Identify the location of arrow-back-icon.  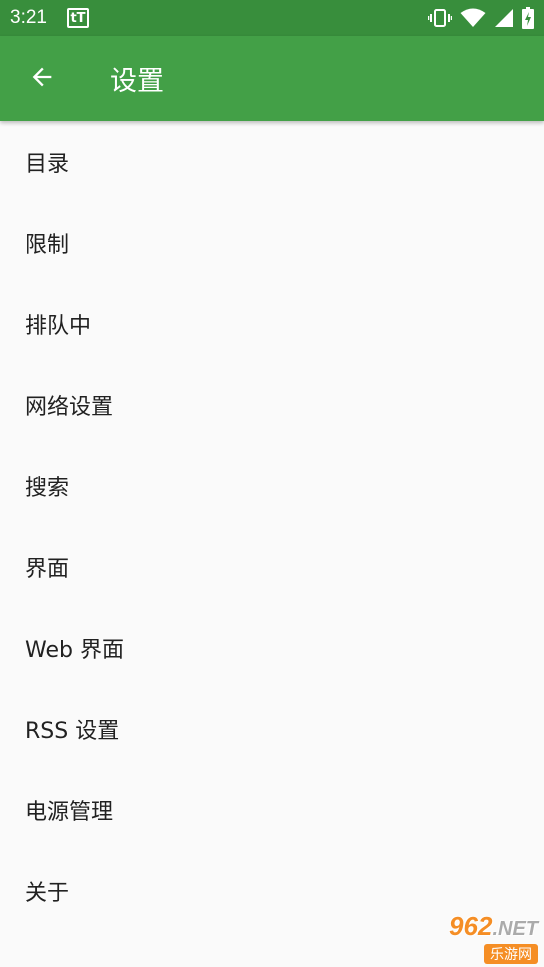
(42, 79).